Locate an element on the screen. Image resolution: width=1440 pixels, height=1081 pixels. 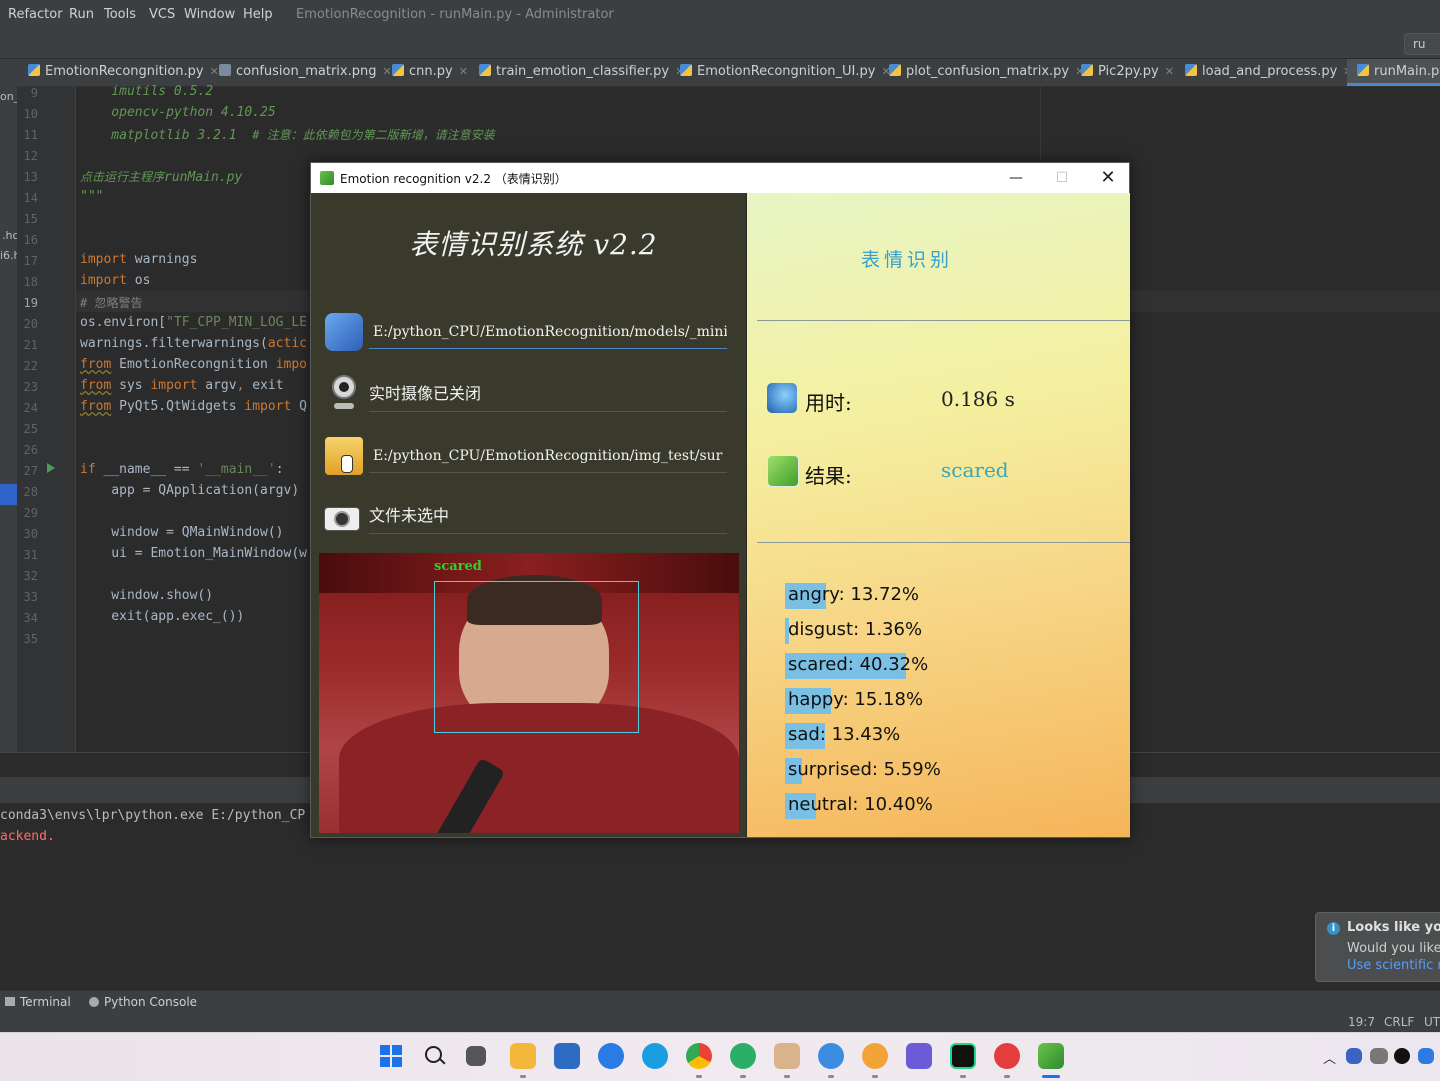
chrome-icon is located at coordinates (699, 1056).